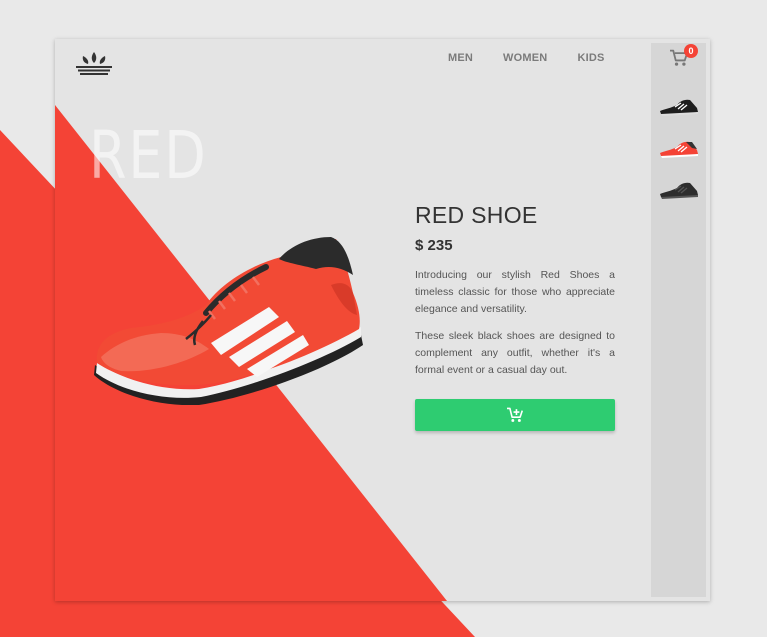 The height and width of the screenshot is (637, 767). I want to click on product-title: RED SHOE, so click(476, 215).